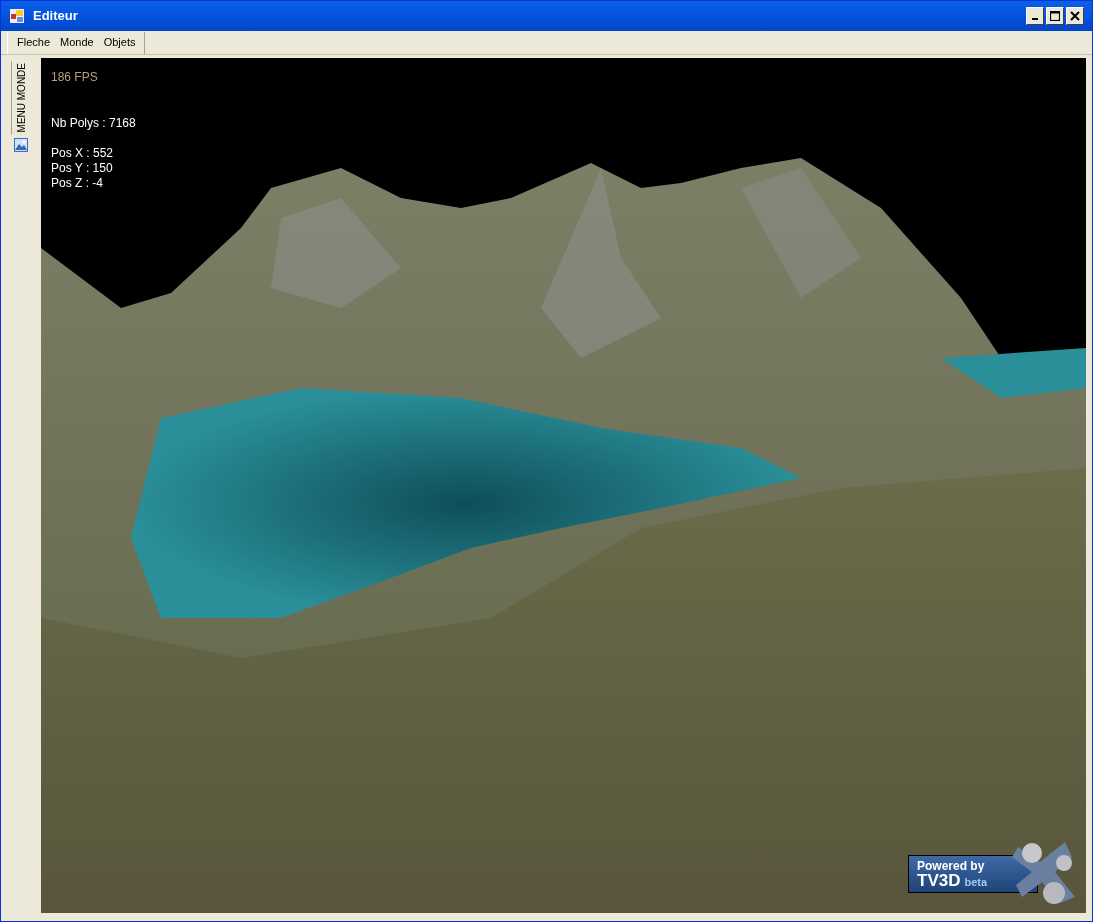 The width and height of the screenshot is (1093, 922). I want to click on picture-icon, so click(21, 145).